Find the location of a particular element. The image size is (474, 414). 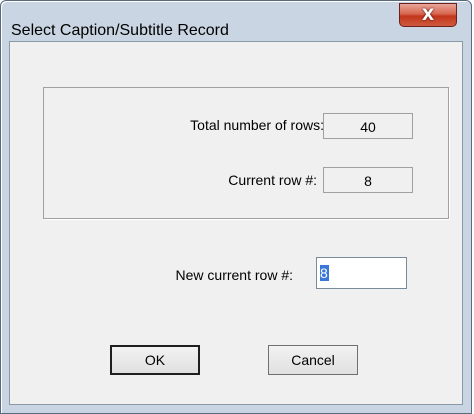

new-row-label: New current row #: is located at coordinates (234, 275).